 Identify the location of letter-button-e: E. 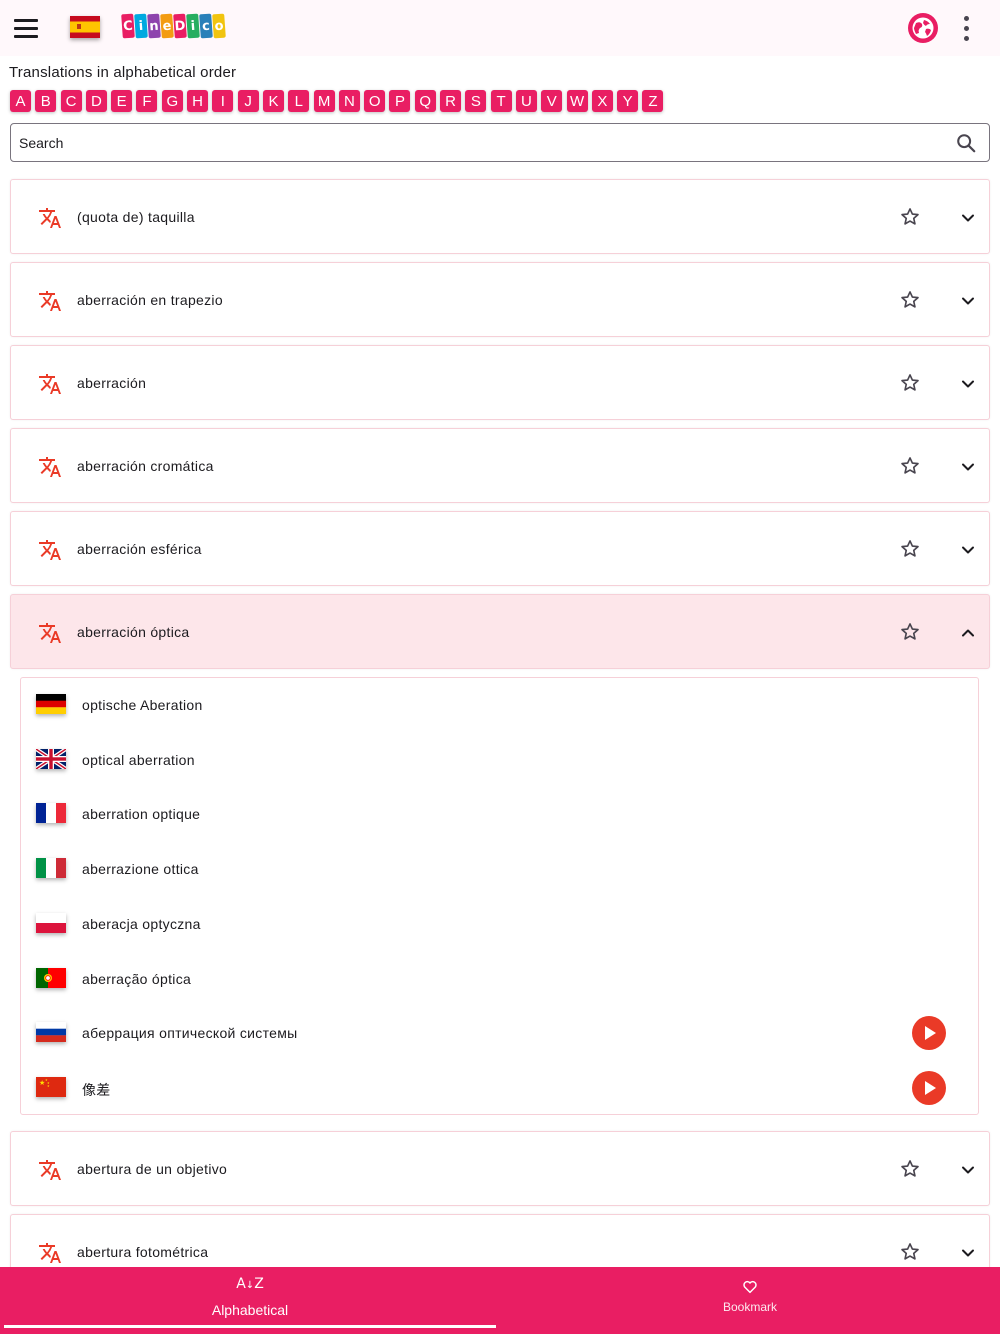
(122, 101).